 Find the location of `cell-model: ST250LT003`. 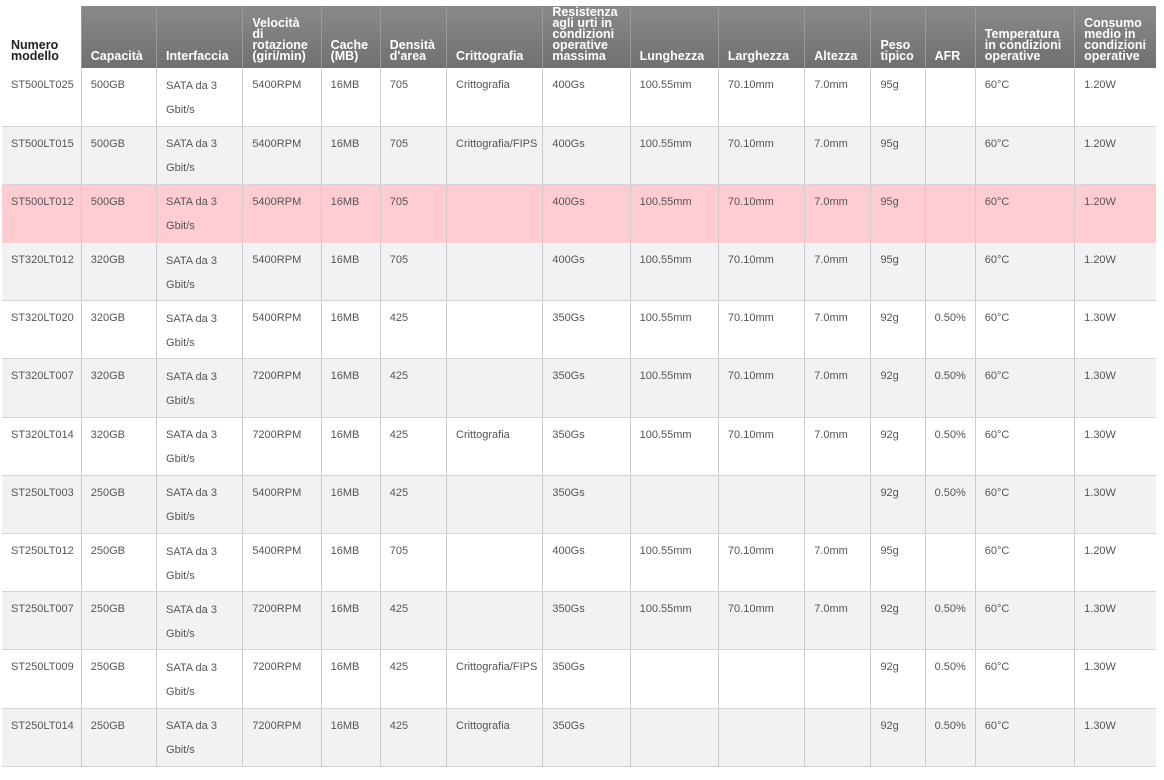

cell-model: ST250LT003 is located at coordinates (42, 505).